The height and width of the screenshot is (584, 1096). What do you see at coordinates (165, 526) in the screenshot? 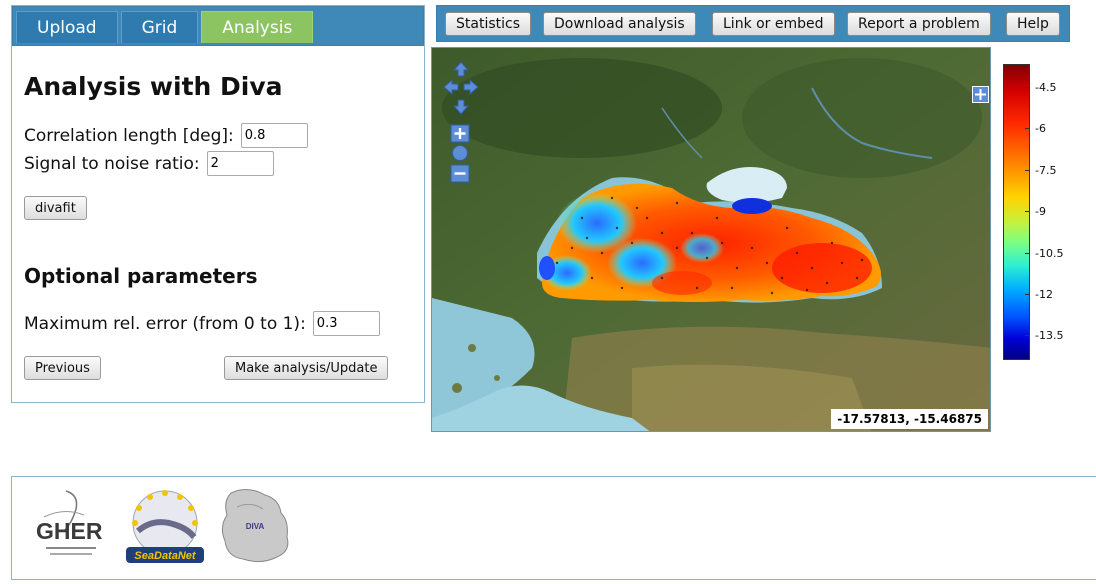
I see `seadatanet-logo: SeaDataNet` at bounding box center [165, 526].